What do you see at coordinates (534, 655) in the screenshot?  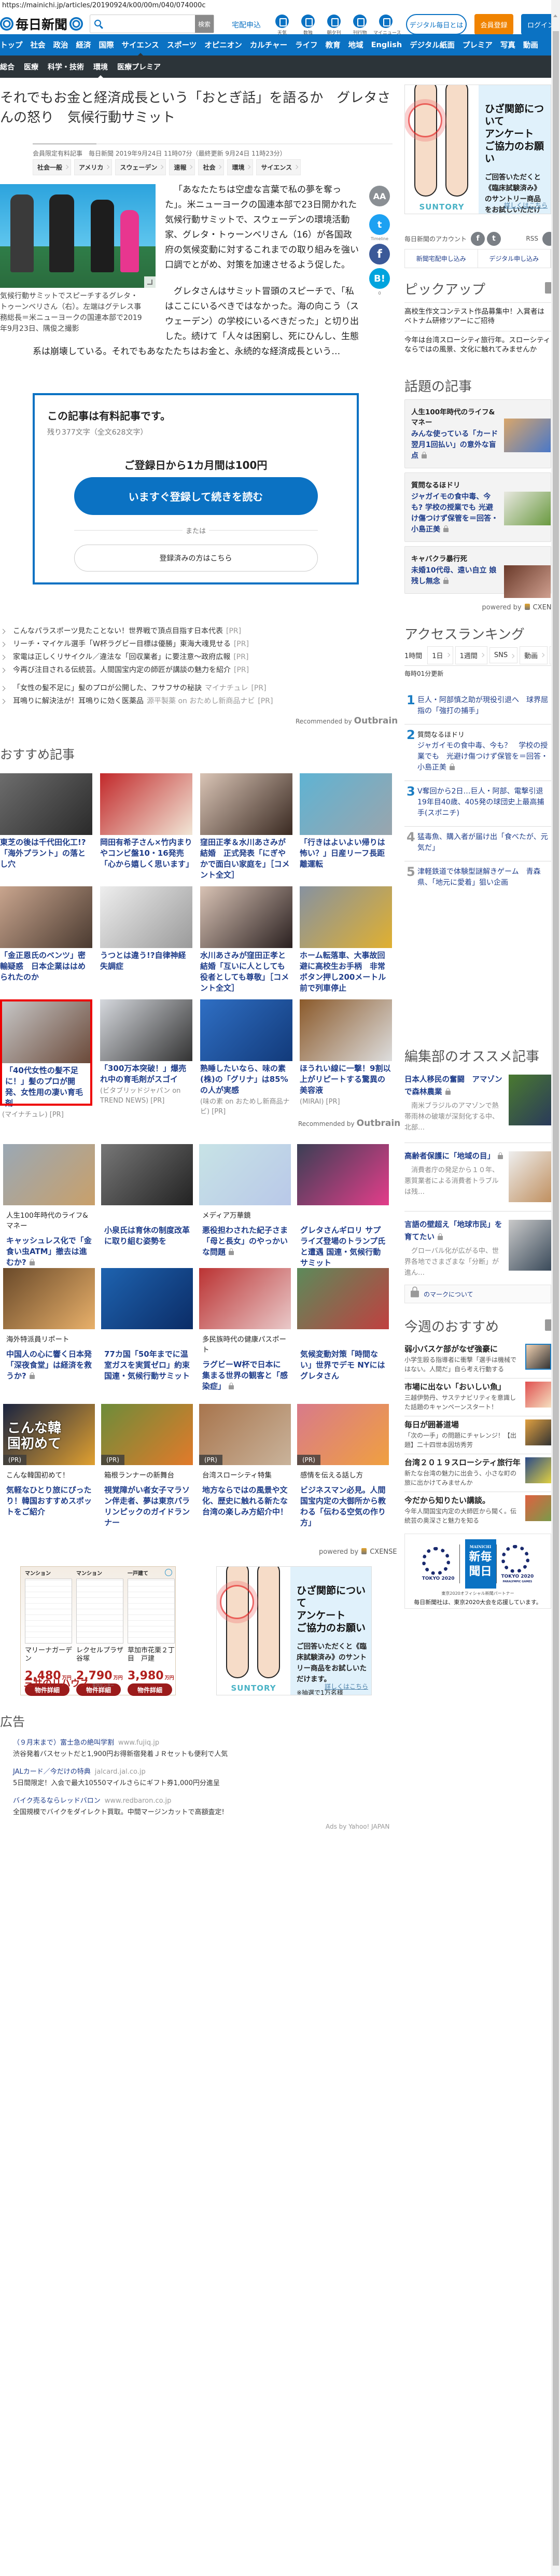 I see `ranking-tab: 動画` at bounding box center [534, 655].